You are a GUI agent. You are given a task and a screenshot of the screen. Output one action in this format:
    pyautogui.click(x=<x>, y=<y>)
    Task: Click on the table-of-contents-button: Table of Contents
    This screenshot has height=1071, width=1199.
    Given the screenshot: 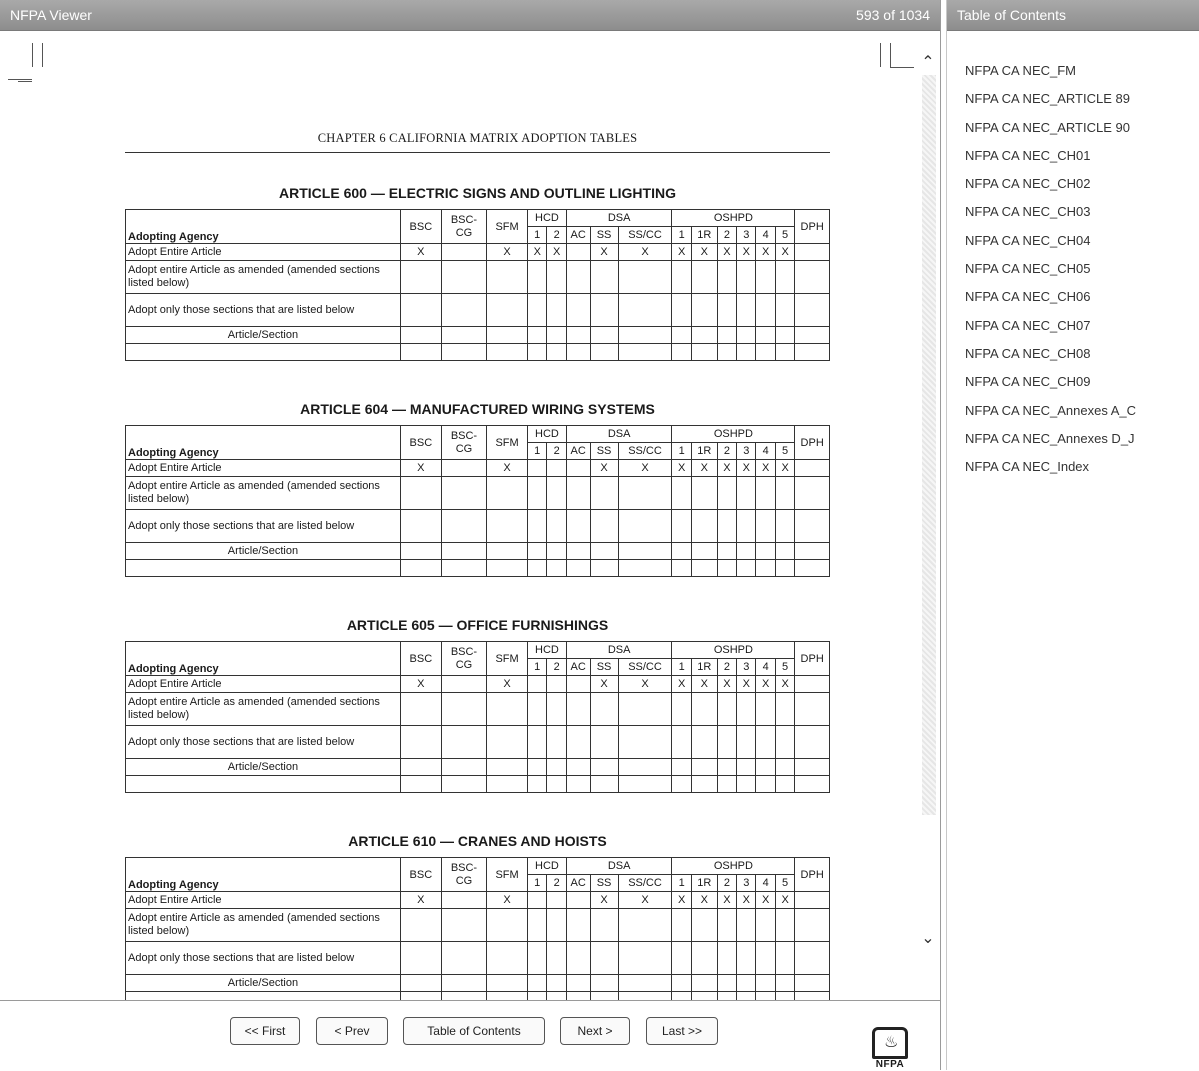 What is the action you would take?
    pyautogui.click(x=474, y=1031)
    